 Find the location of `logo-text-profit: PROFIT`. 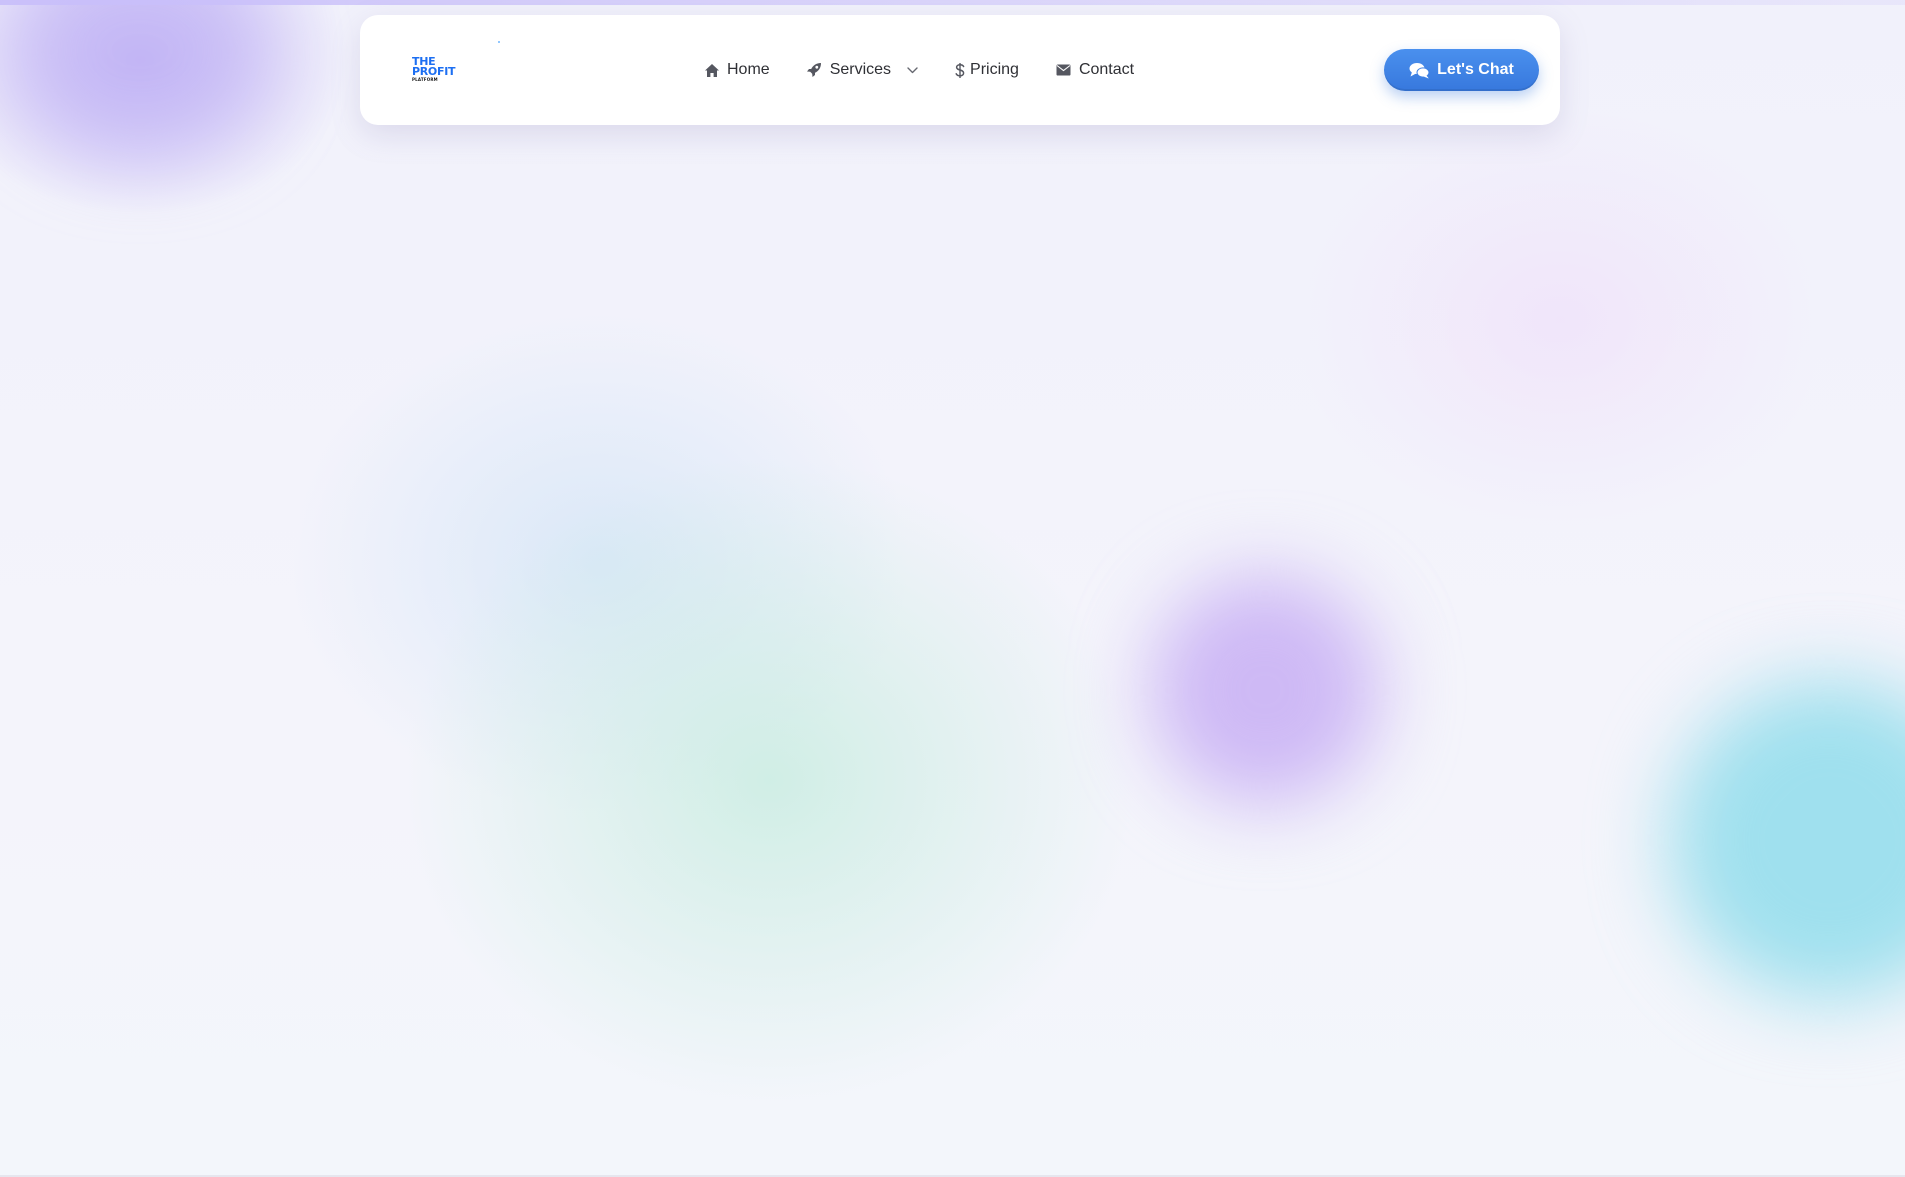

logo-text-profit: PROFIT is located at coordinates (434, 71).